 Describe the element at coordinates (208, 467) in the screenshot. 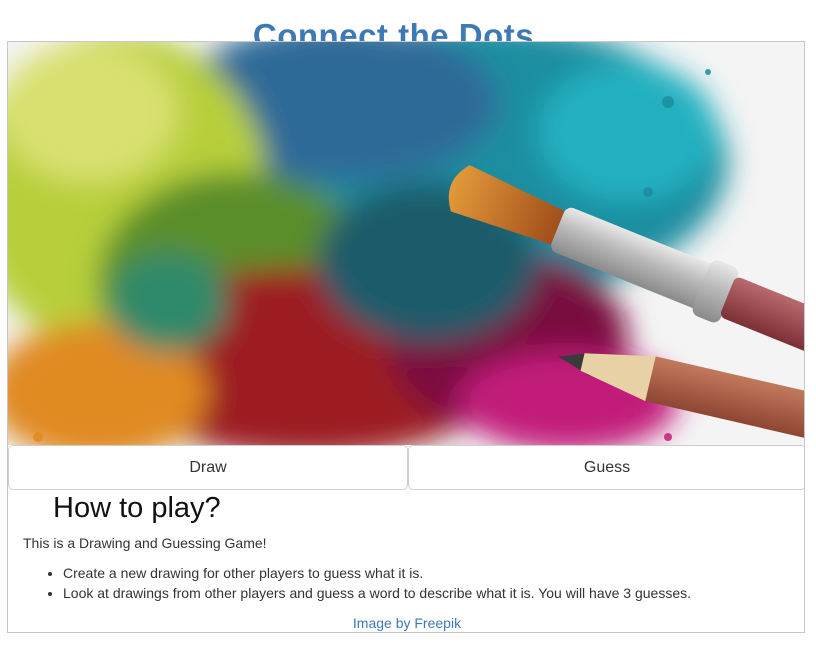

I see `draw-button: Draw` at that location.